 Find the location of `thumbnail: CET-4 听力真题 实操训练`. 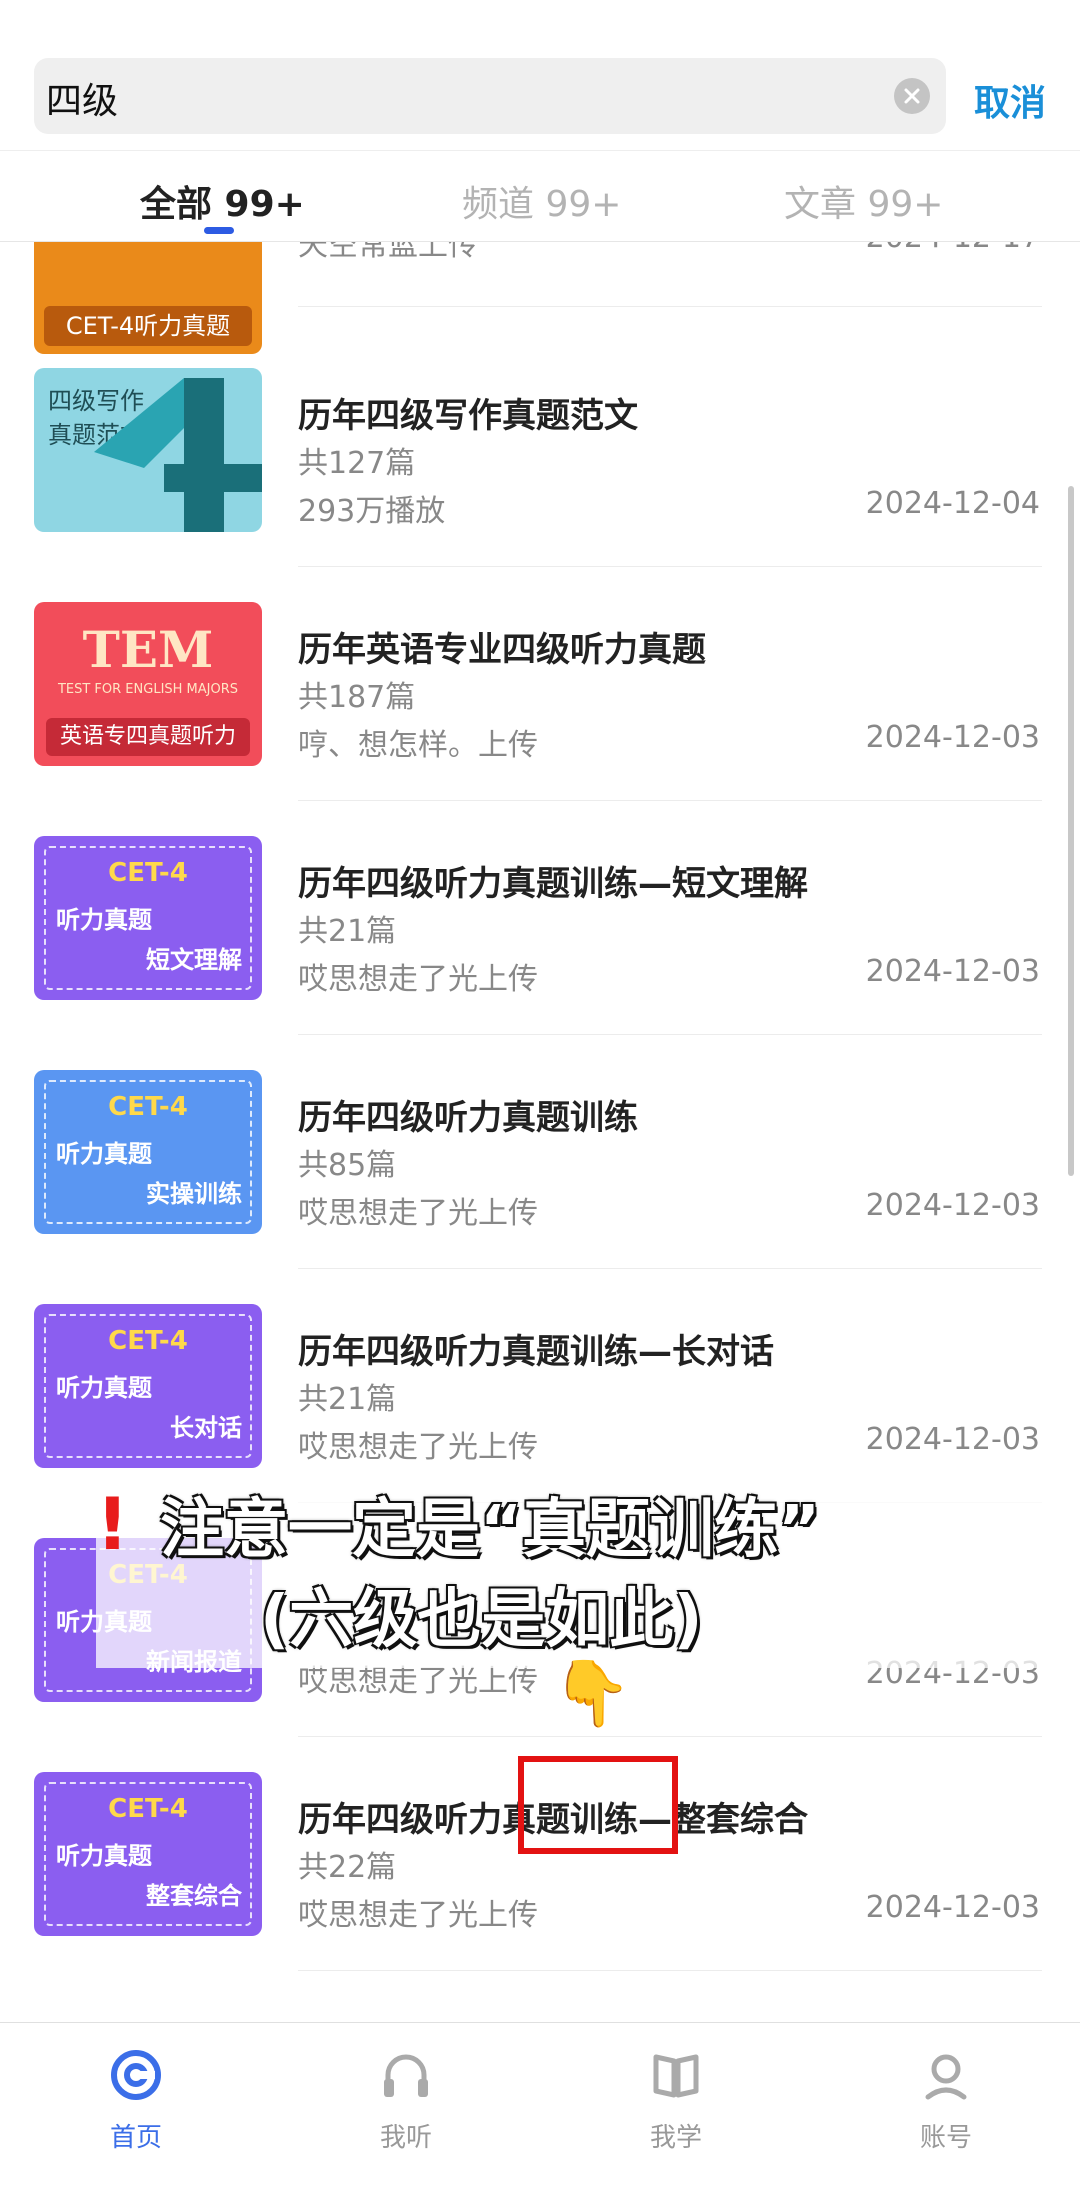

thumbnail: CET-4 听力真题 实操训练 is located at coordinates (148, 1152).